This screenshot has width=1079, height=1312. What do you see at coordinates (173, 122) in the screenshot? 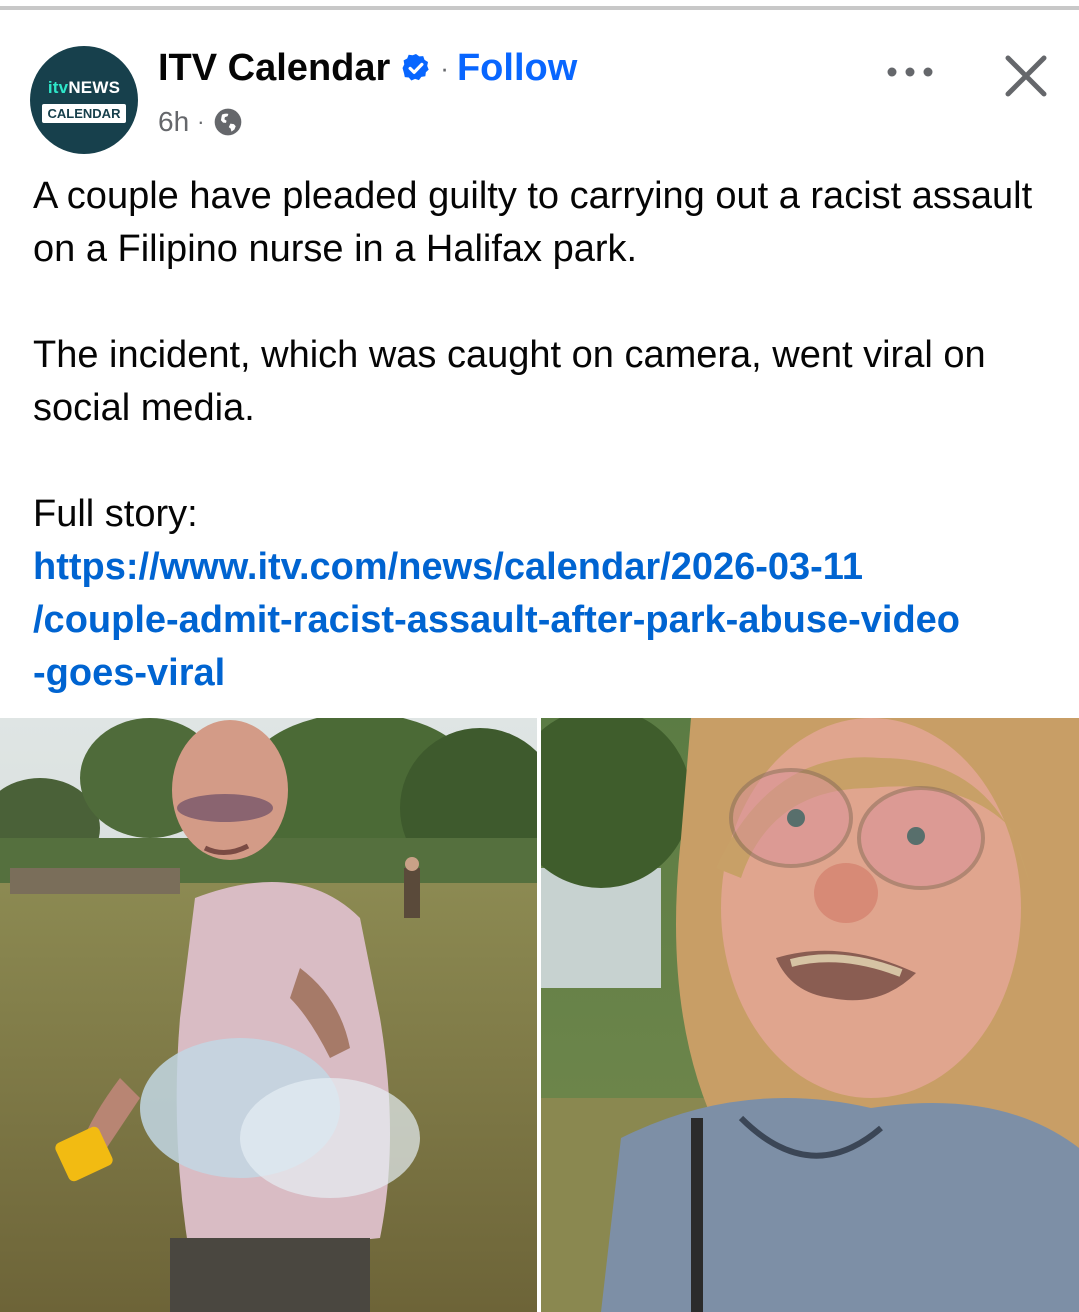
I see `post-timestamp: 6h` at bounding box center [173, 122].